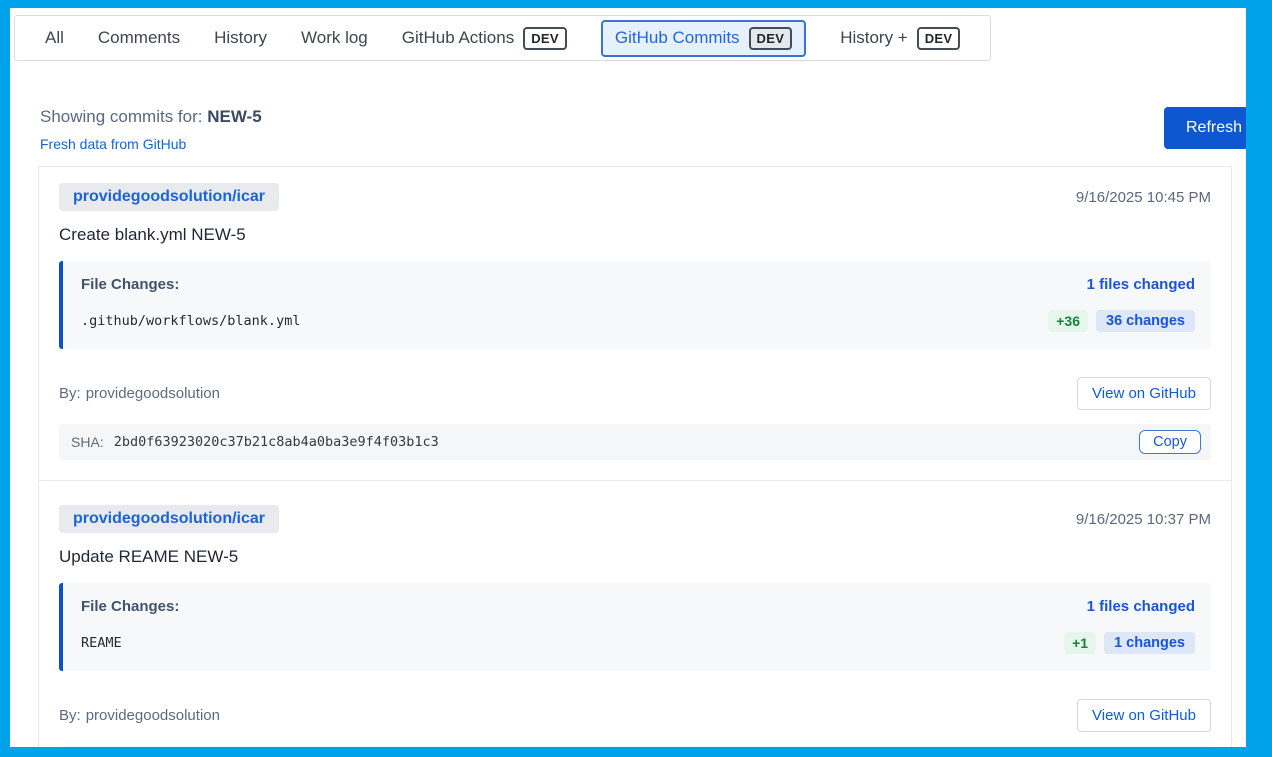 The width and height of the screenshot is (1272, 757). What do you see at coordinates (276, 442) in the screenshot?
I see `sha-value: 2bd0f63923020c37b21c8ab4a0ba3e9f4f03b1c3` at bounding box center [276, 442].